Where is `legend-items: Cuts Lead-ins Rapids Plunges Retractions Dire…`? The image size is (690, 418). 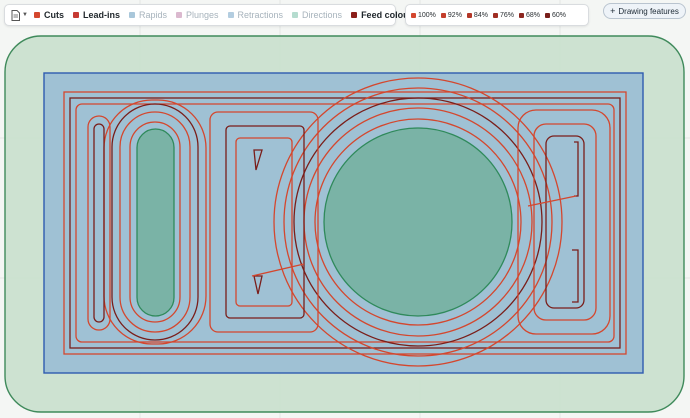
legend-items: Cuts Lead-ins Rapids Plunges Retractions Dire… is located at coordinates (229, 15).